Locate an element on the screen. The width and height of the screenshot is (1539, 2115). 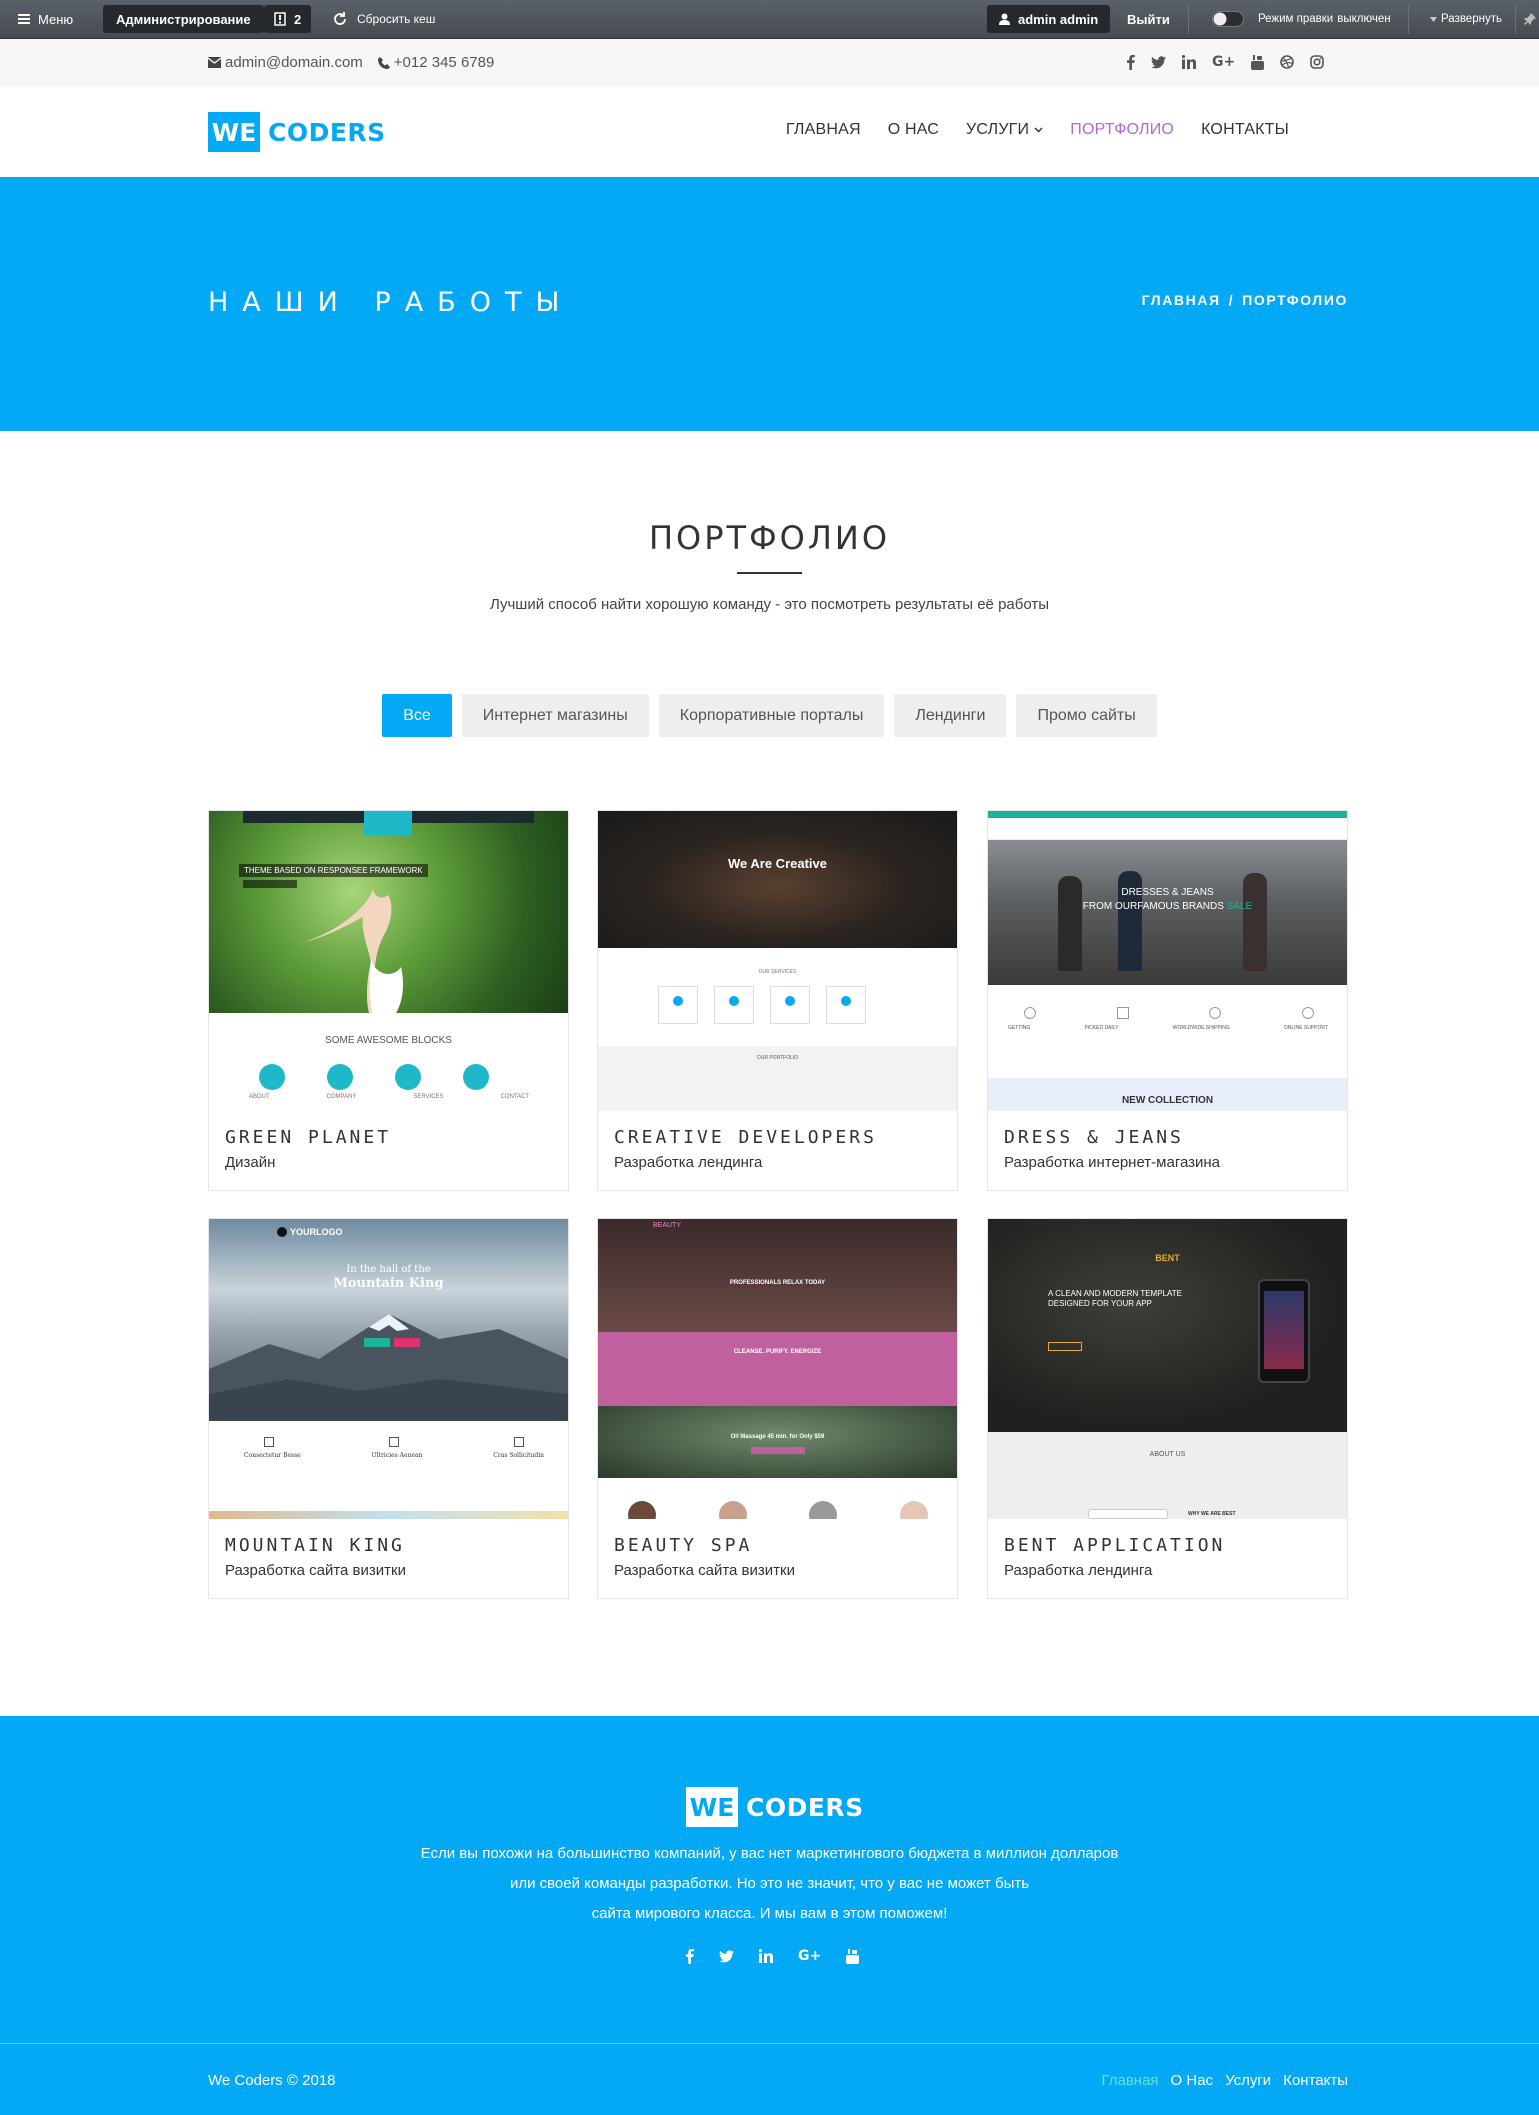
contact-email: admin@domain.com is located at coordinates (294, 62).